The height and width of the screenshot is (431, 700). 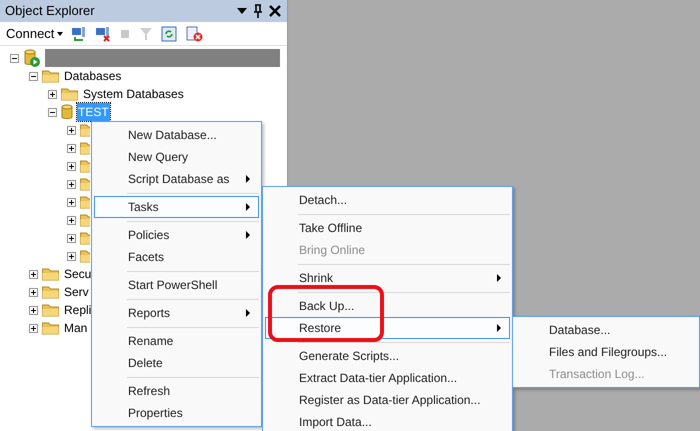 What do you see at coordinates (194, 34) in the screenshot?
I see `script-delete-icon` at bounding box center [194, 34].